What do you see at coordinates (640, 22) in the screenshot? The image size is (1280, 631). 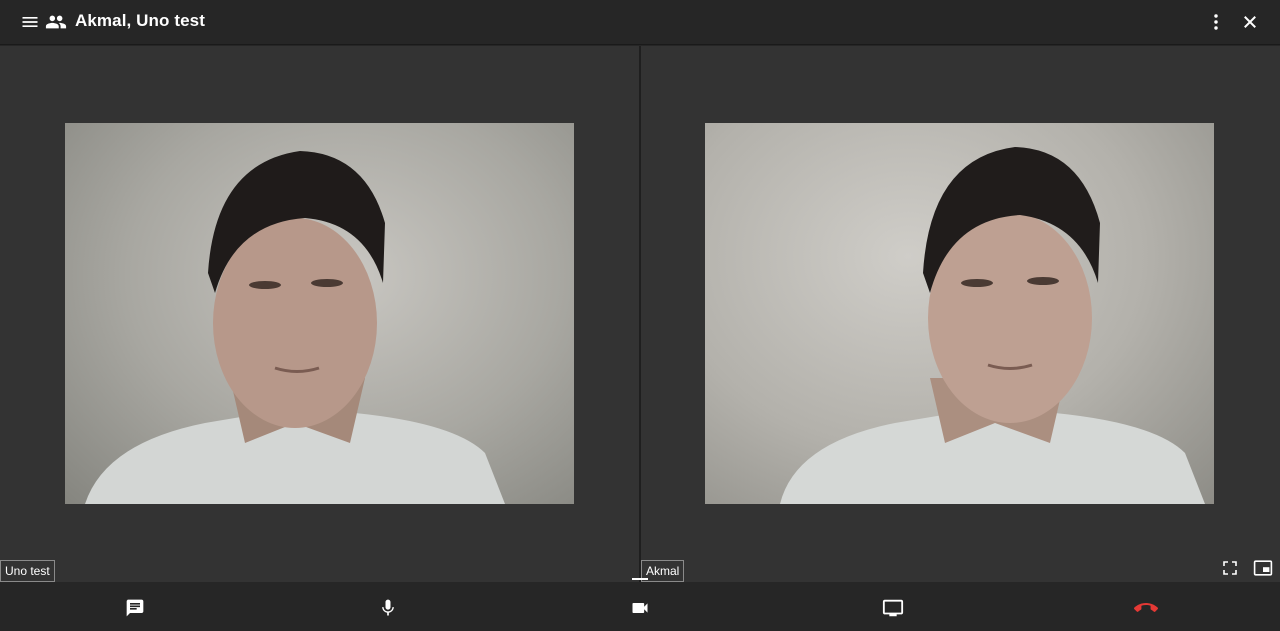 I see `top-bar: Akmal, Uno test` at bounding box center [640, 22].